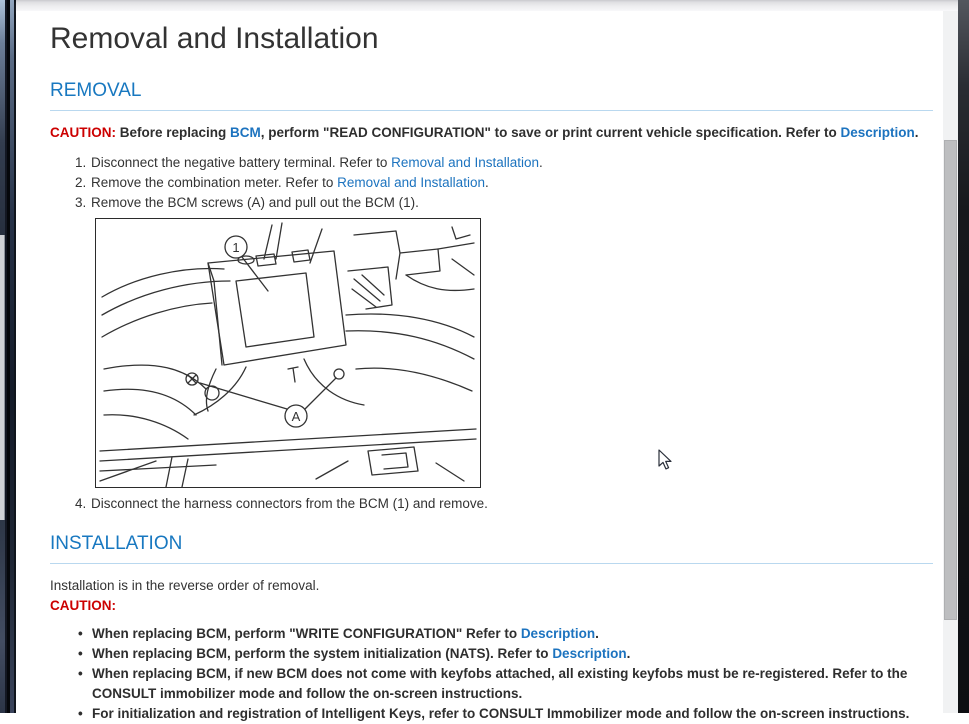 The height and width of the screenshot is (724, 969). I want to click on installation-section-heading: INSTALLATION, so click(491, 548).